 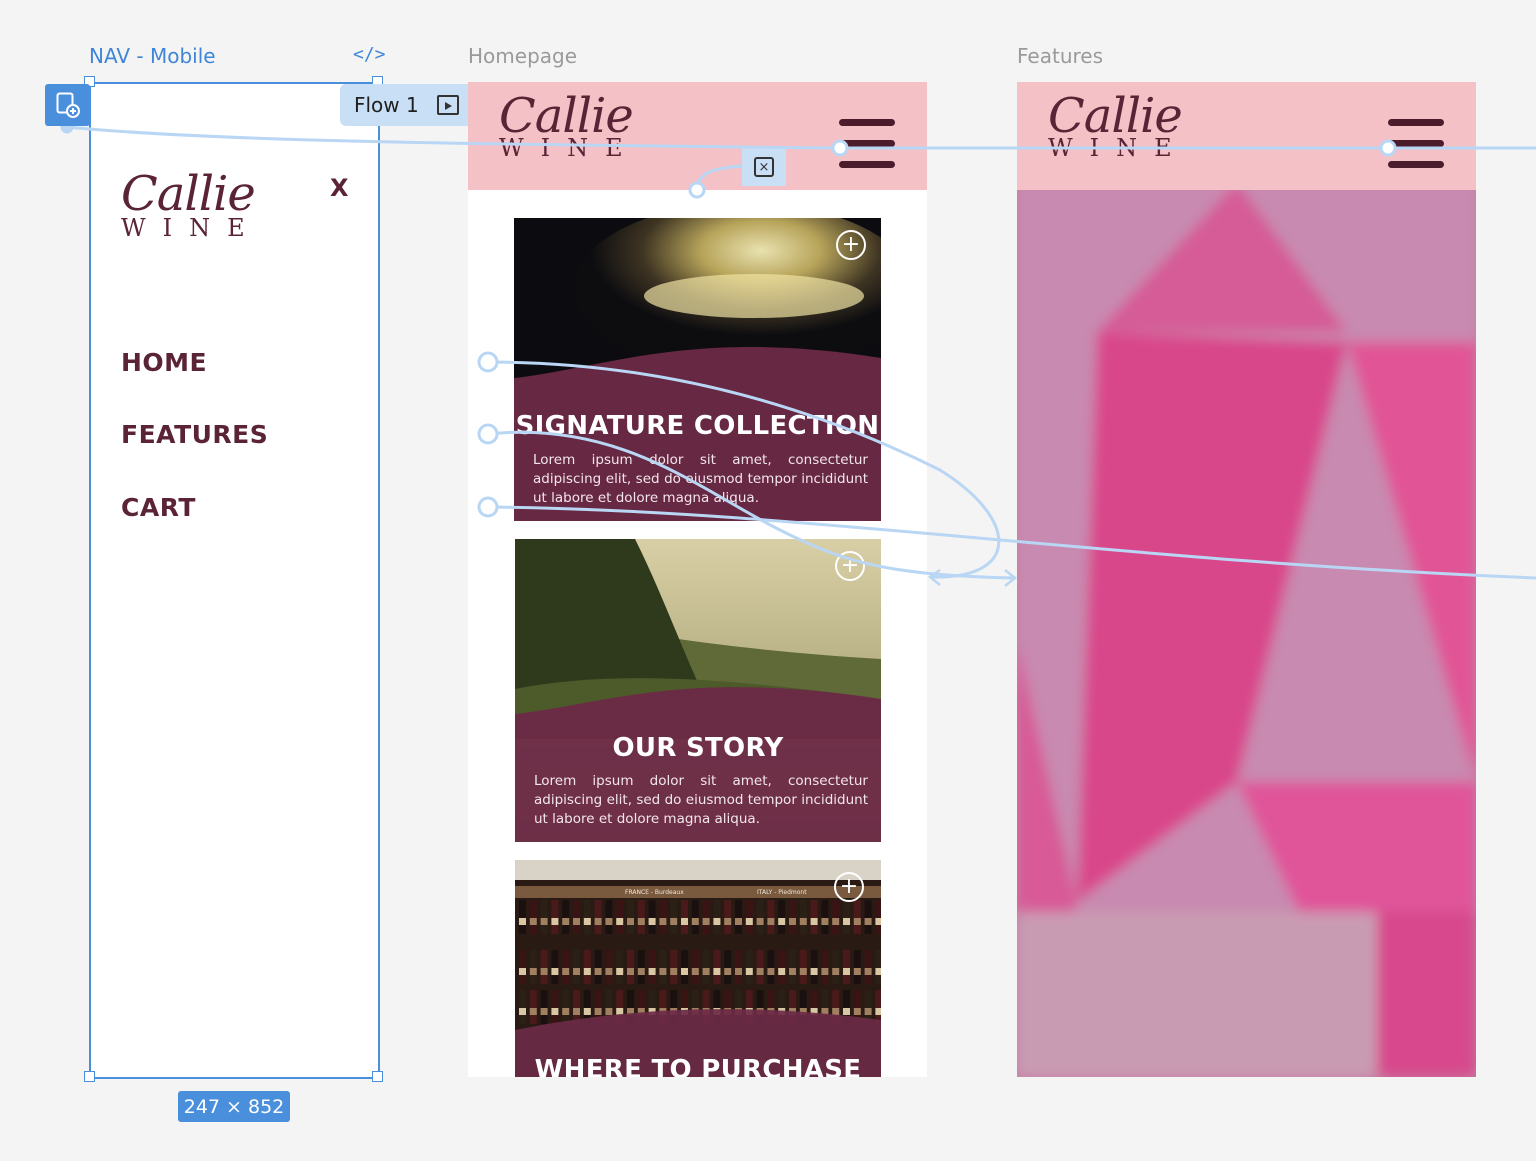 I want to click on flow-start-tag: Flow 1, so click(x=404, y=105).